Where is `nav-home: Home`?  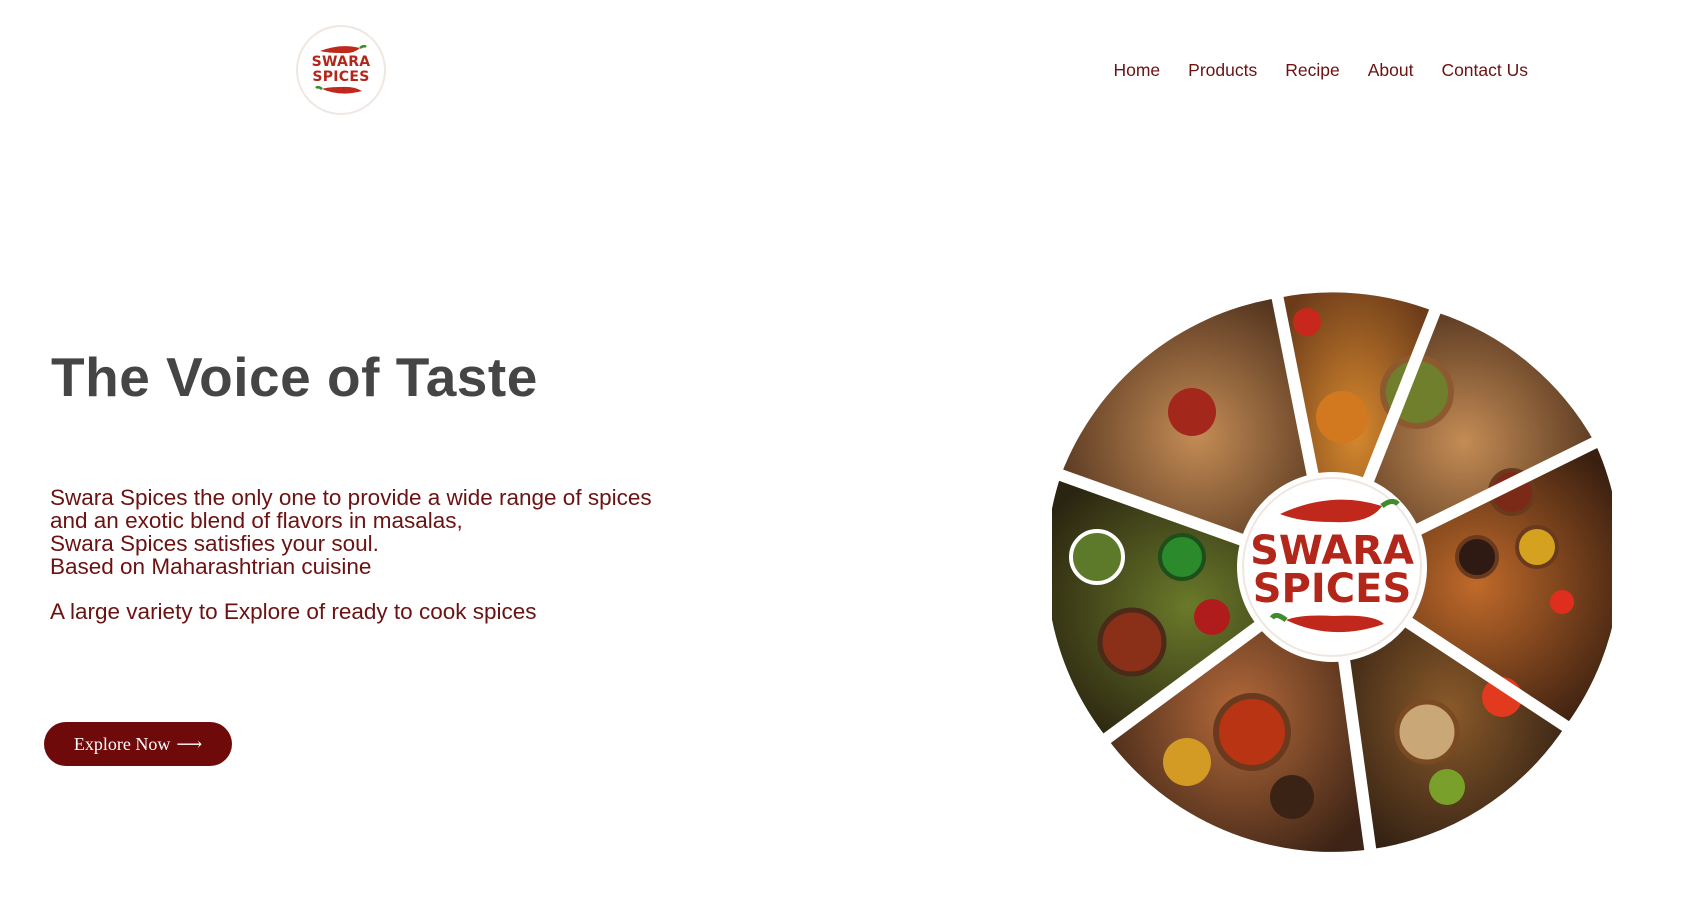
nav-home: Home is located at coordinates (1136, 70).